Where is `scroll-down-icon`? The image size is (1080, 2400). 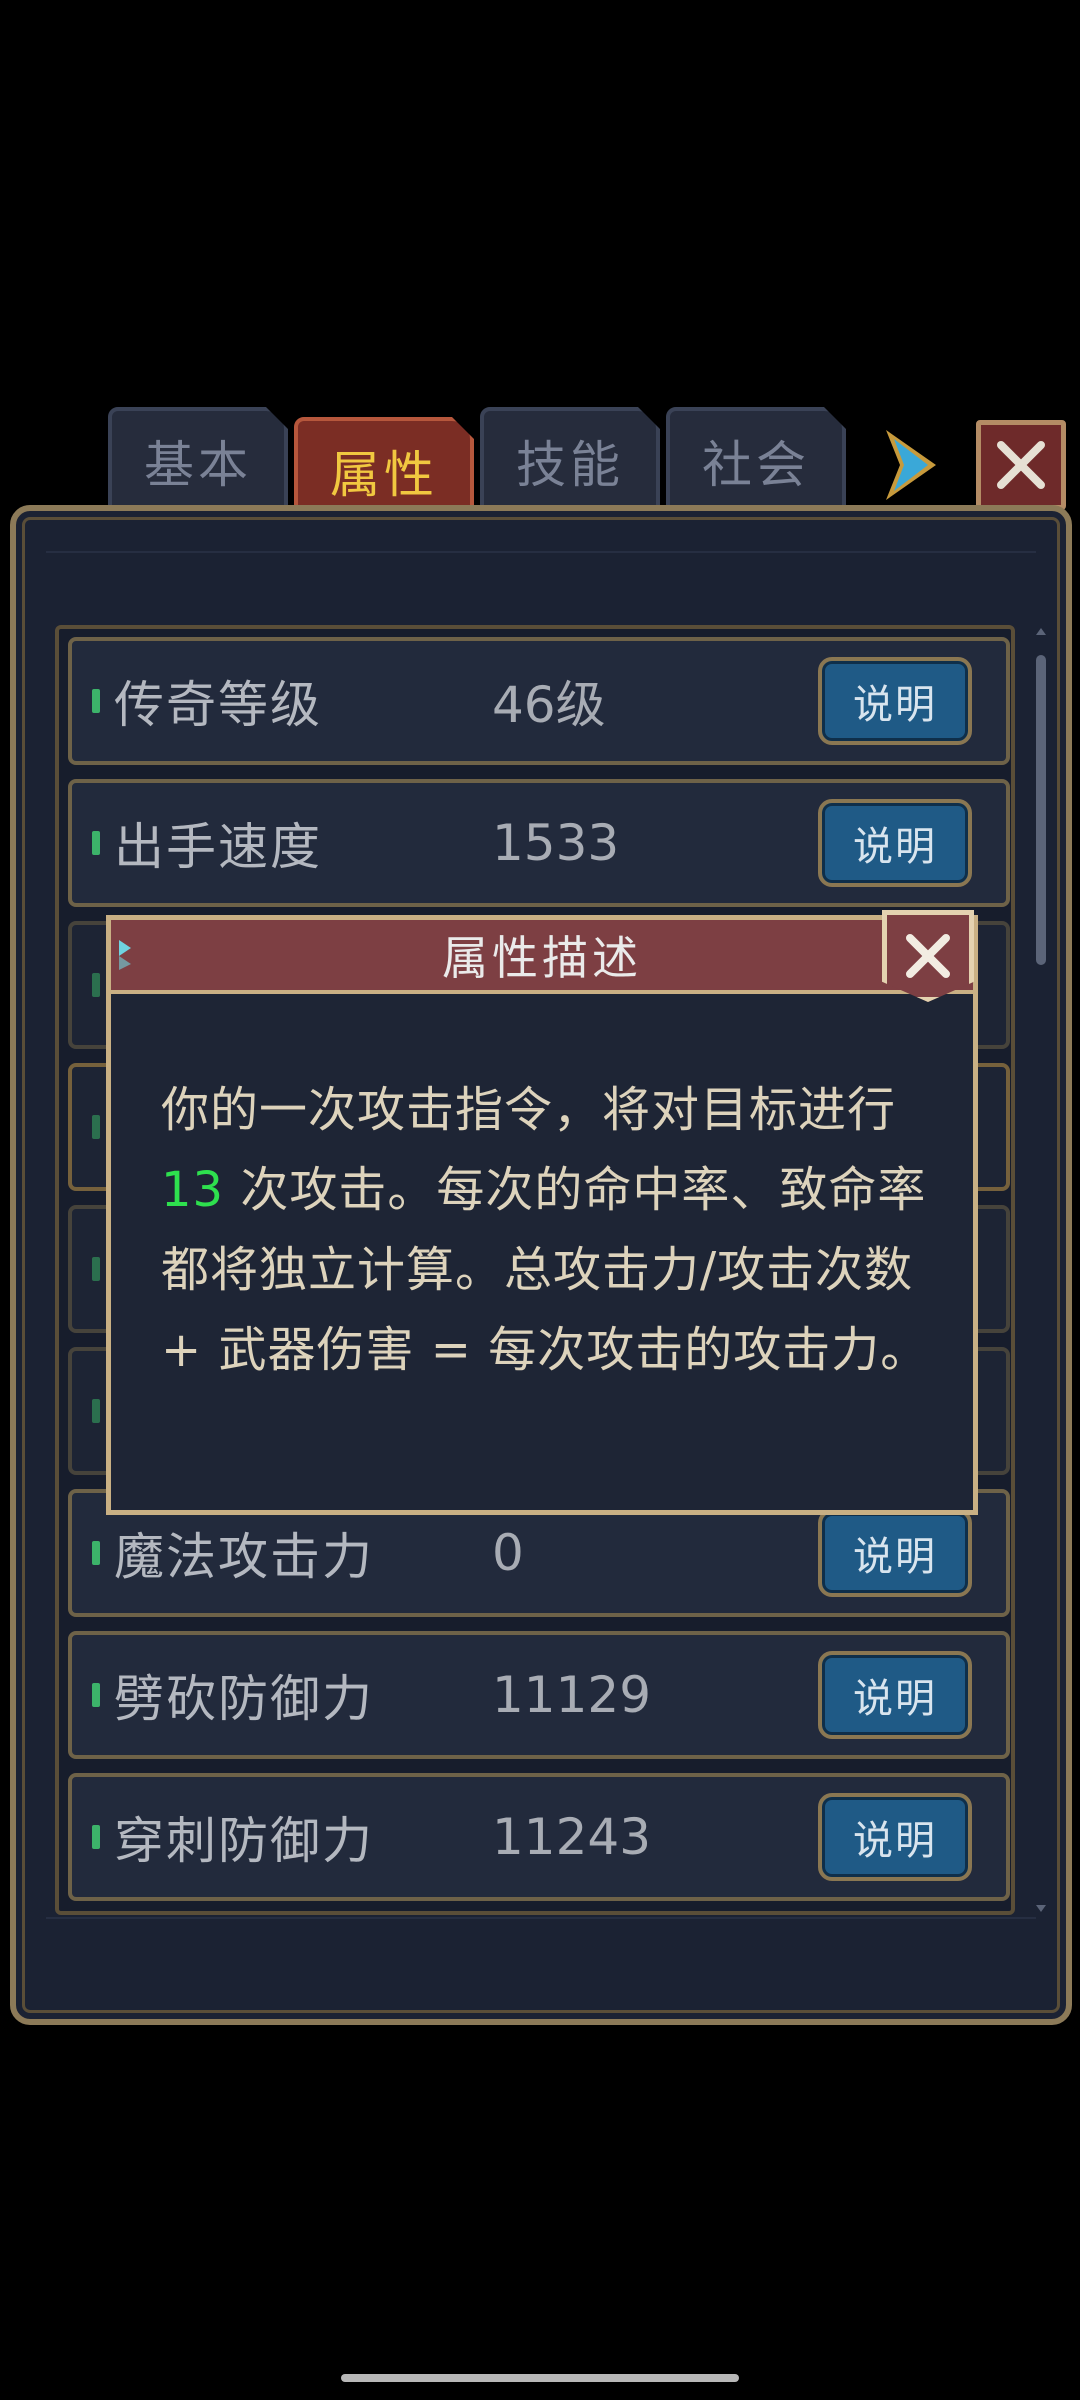 scroll-down-icon is located at coordinates (1041, 1908).